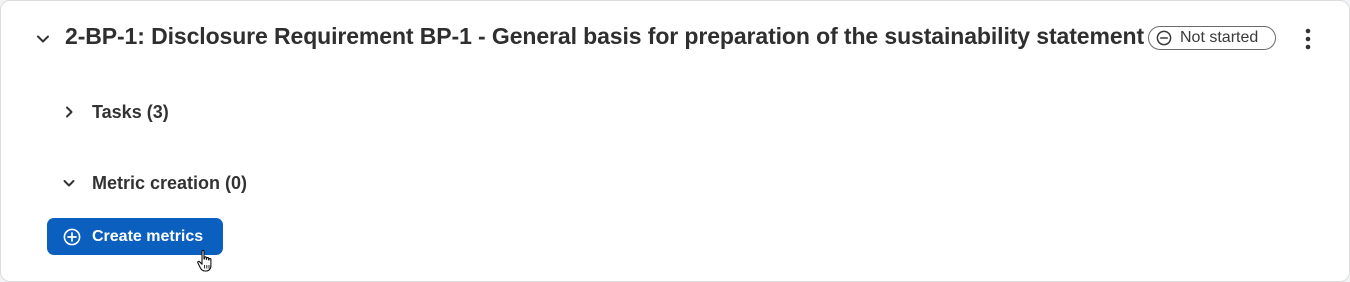 The image size is (1350, 282). Describe the element at coordinates (204, 260) in the screenshot. I see `hand-pointer-icon` at that location.